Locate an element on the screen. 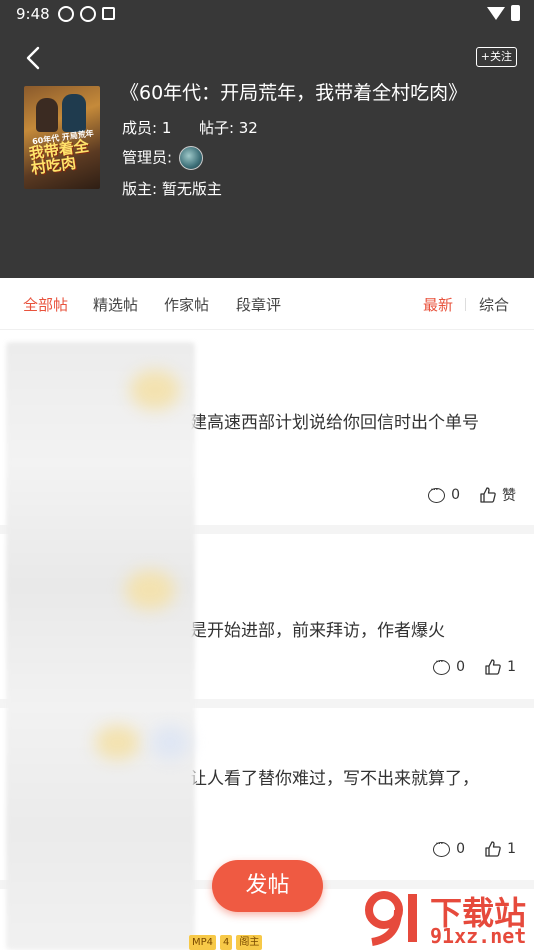 The width and height of the screenshot is (534, 950). tab-all-posts: 全部帖 is located at coordinates (45, 304).